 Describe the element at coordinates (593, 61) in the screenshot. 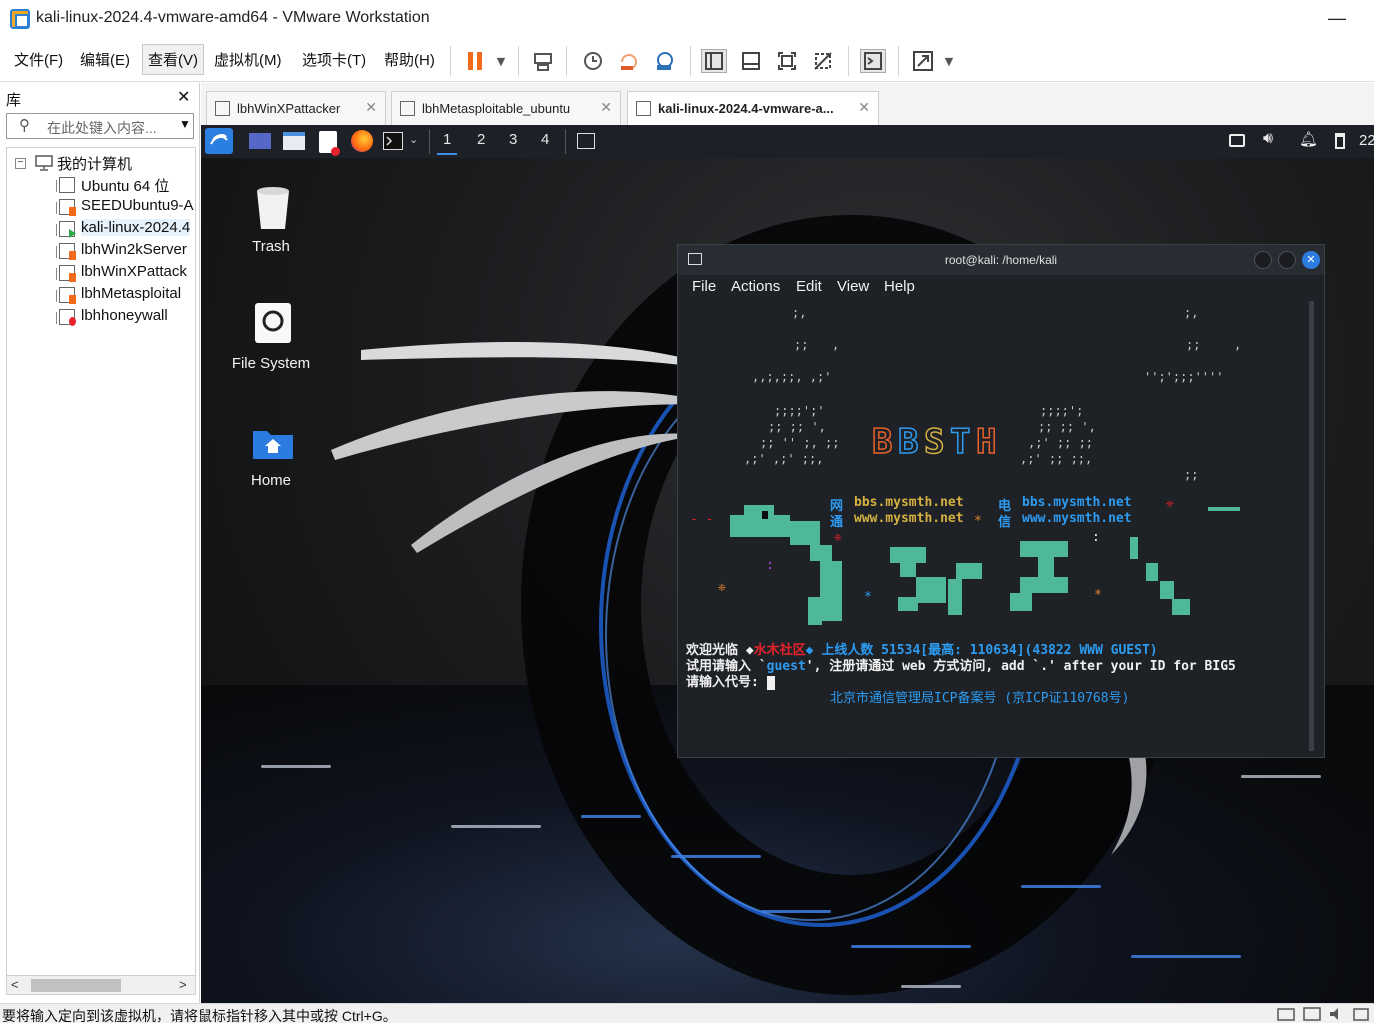

I see `snapshot-icon` at that location.